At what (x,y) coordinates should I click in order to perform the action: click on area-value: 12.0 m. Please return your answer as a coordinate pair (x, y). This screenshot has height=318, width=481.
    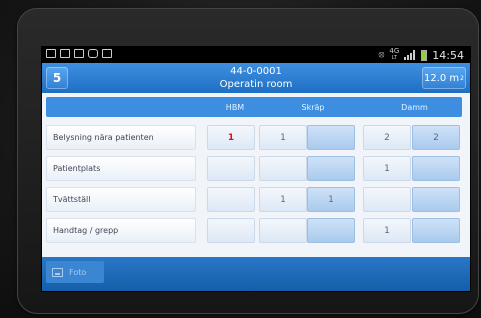
    Looking at the image, I should click on (441, 78).